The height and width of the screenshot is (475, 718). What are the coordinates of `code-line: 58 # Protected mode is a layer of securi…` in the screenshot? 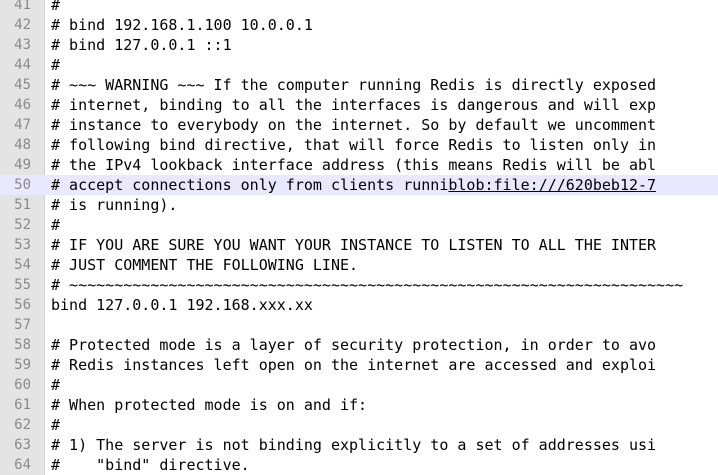 It's located at (359, 345).